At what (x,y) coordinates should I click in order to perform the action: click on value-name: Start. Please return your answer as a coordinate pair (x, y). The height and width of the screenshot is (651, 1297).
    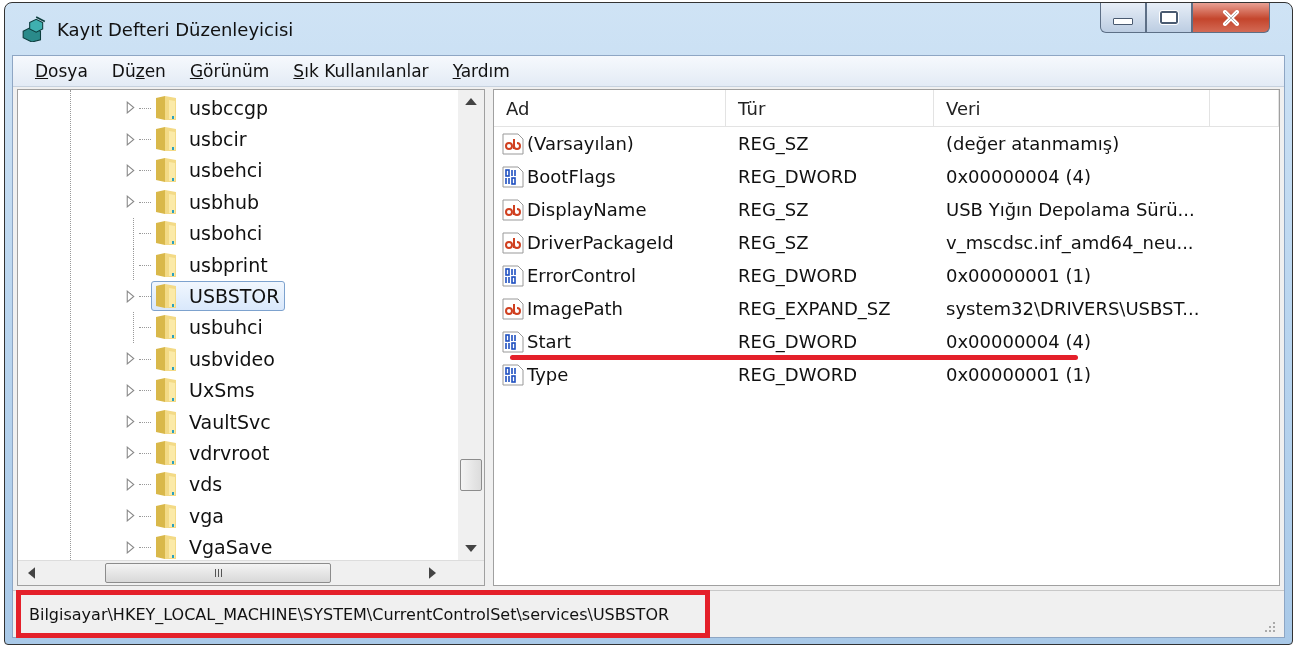
    Looking at the image, I should click on (549, 341).